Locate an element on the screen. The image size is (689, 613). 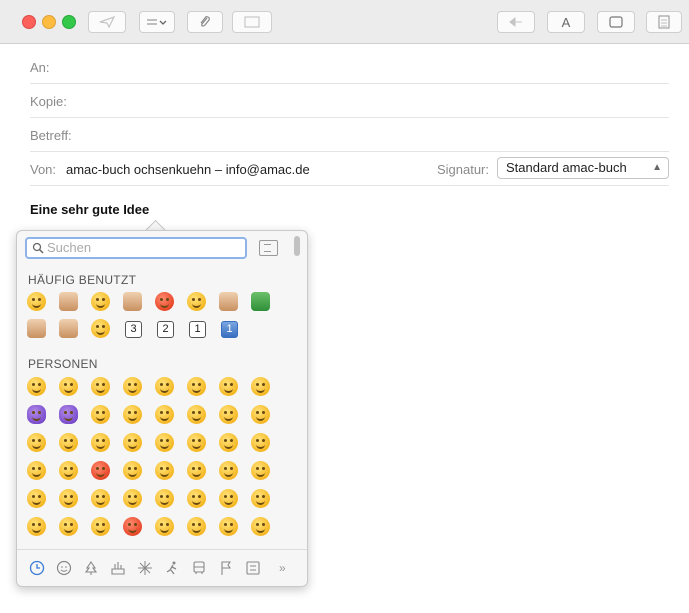
photo-browser-button is located at coordinates (252, 22).